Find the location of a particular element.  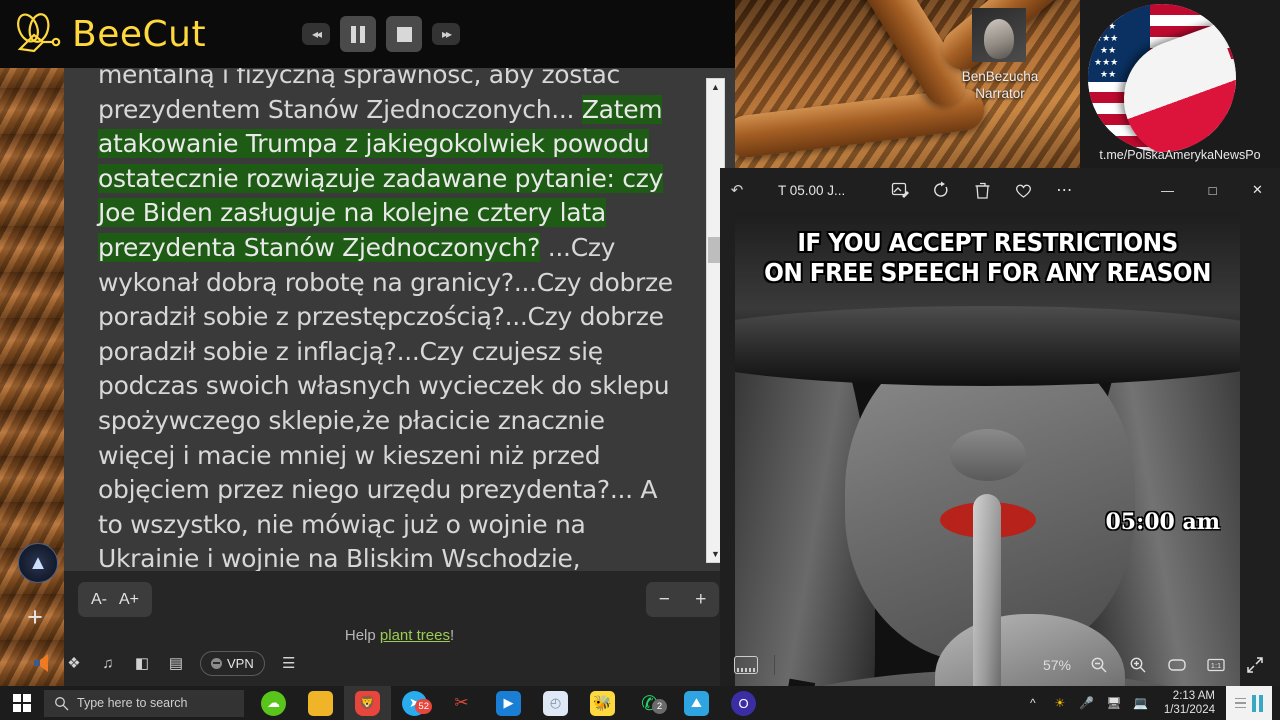

remote-desktop-icon: 🖥 is located at coordinates (1114, 703).